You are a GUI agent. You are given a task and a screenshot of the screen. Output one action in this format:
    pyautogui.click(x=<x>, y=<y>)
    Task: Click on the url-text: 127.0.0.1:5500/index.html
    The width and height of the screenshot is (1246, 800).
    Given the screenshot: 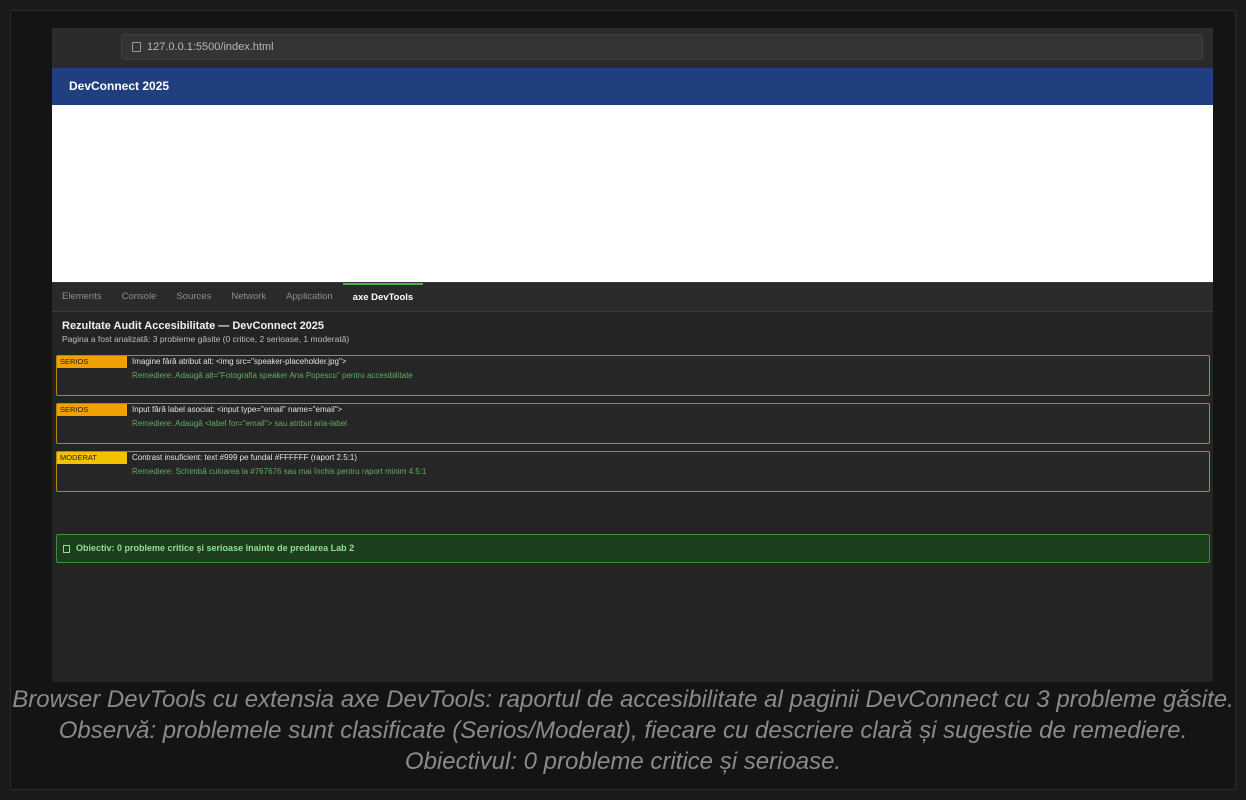 What is the action you would take?
    pyautogui.click(x=210, y=47)
    